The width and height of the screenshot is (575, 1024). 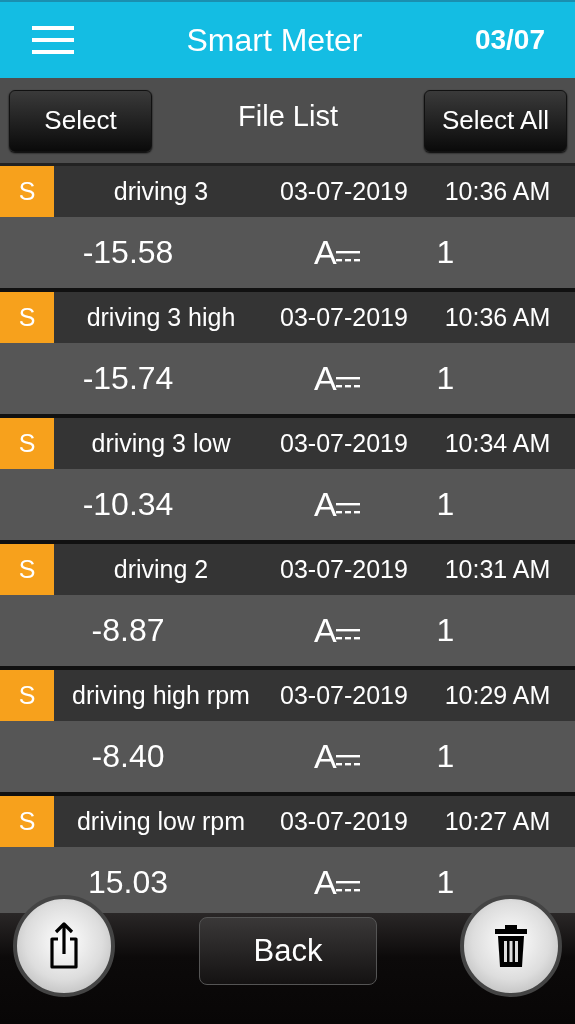 I want to click on reading-value: -15.74, so click(x=128, y=378).